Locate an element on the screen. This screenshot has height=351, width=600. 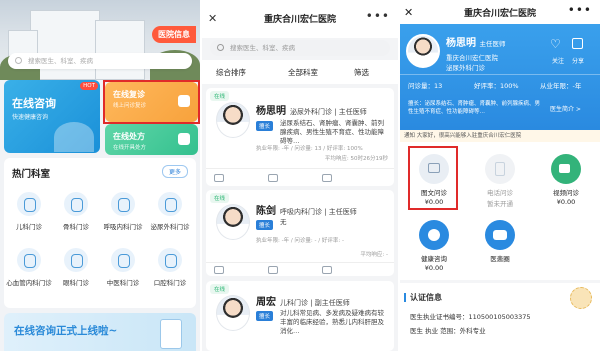
doctor-name: 周宏 is located at coordinates (266, 302).